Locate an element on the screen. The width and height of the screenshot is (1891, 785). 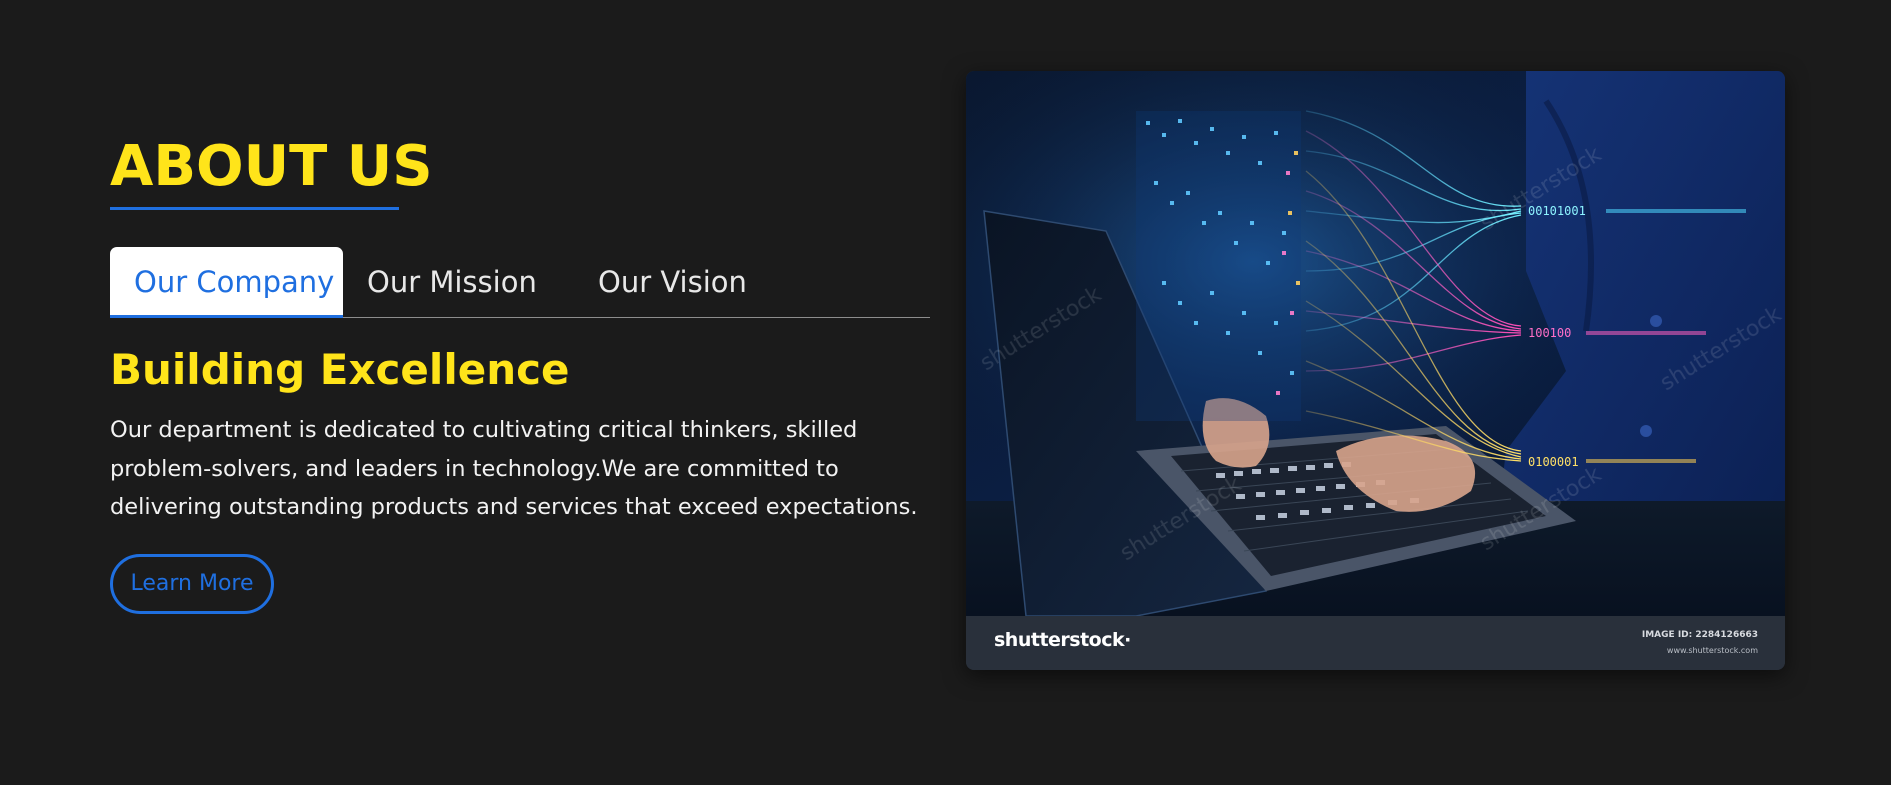
image-id-label: IMAGE ID: is located at coordinates (1667, 635).